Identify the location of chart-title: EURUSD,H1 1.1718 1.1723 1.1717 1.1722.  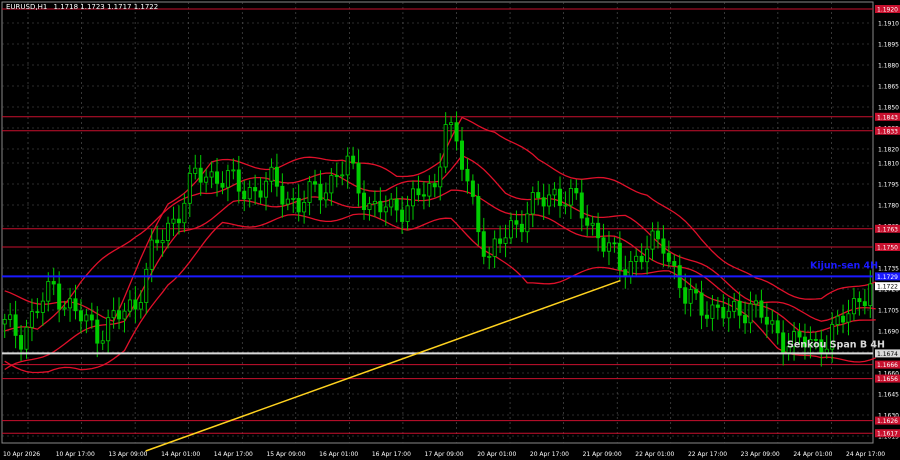
(84, 7).